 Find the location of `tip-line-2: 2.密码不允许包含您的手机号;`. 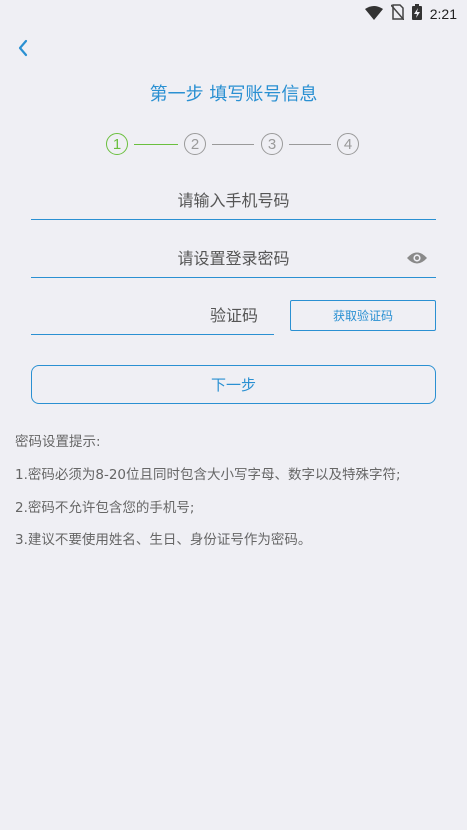

tip-line-2: 2.密码不允许包含您的手机号; is located at coordinates (105, 508).